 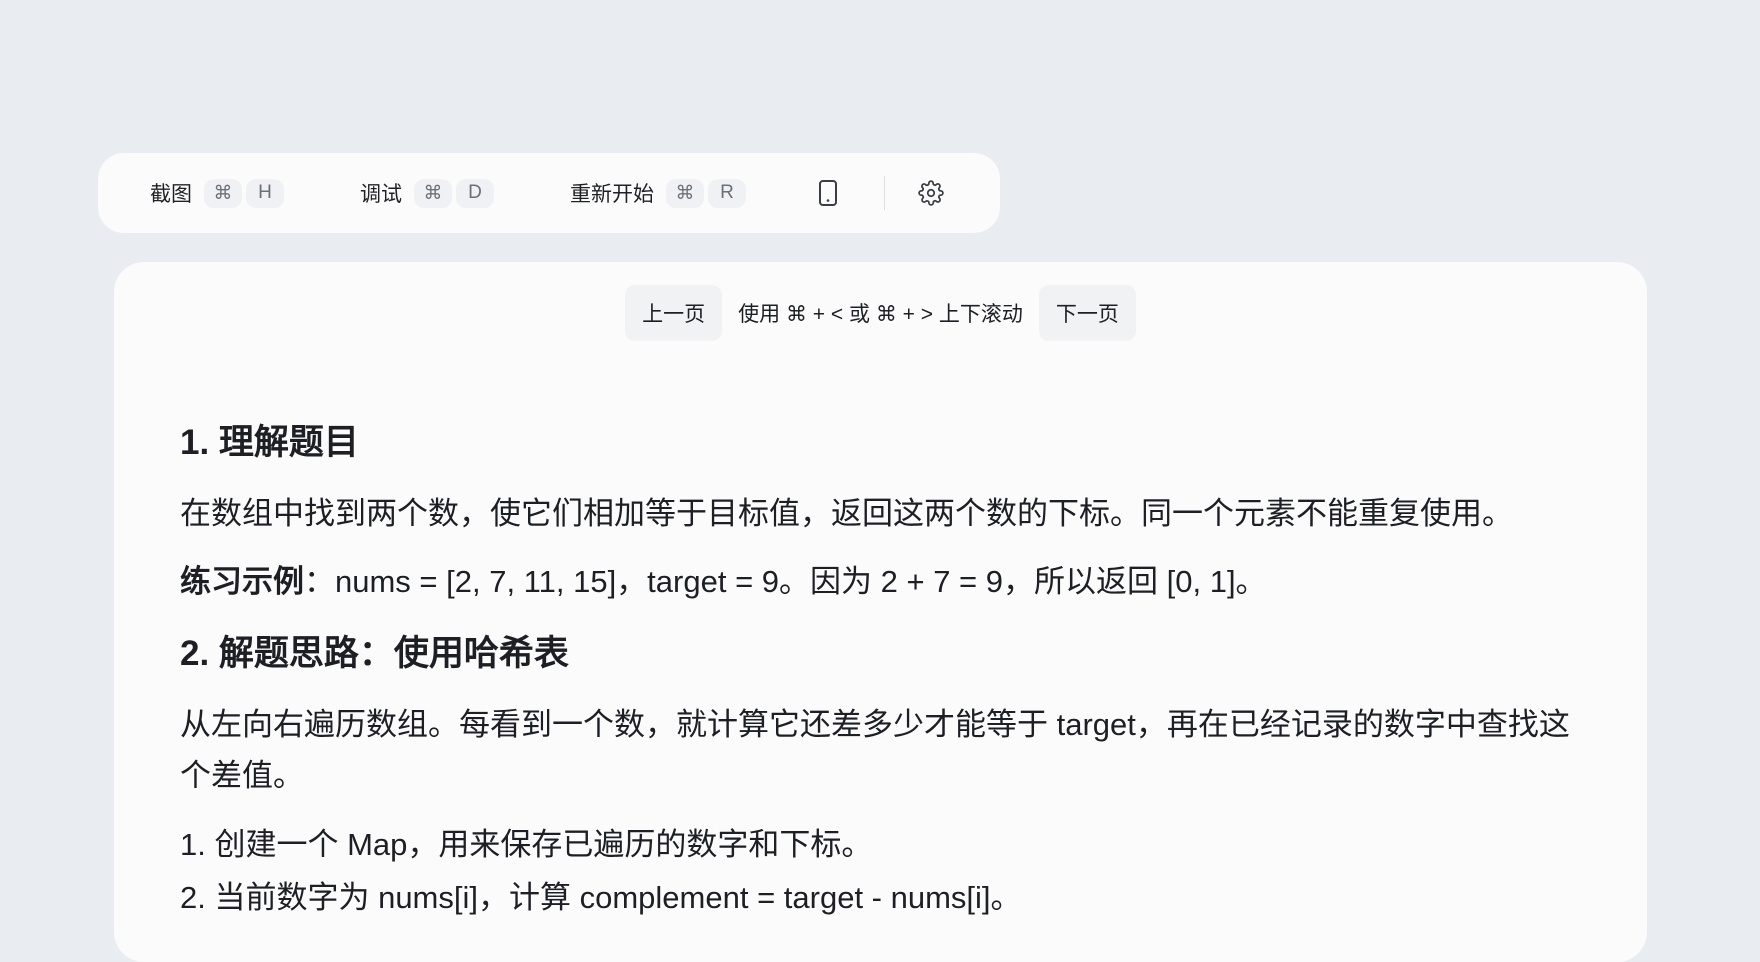 What do you see at coordinates (374, 653) in the screenshot?
I see `section-heading: 2. 解题思路：使用哈希表` at bounding box center [374, 653].